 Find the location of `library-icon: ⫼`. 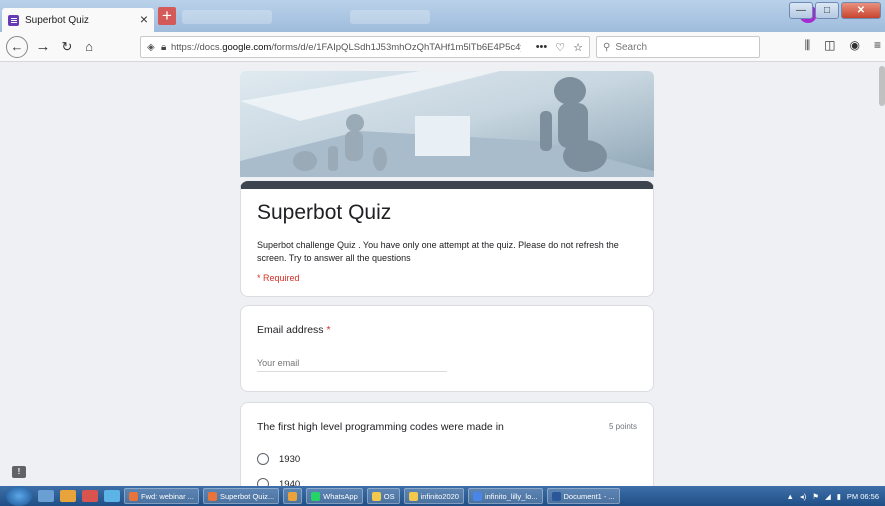

library-icon: ⫼ is located at coordinates (808, 45).